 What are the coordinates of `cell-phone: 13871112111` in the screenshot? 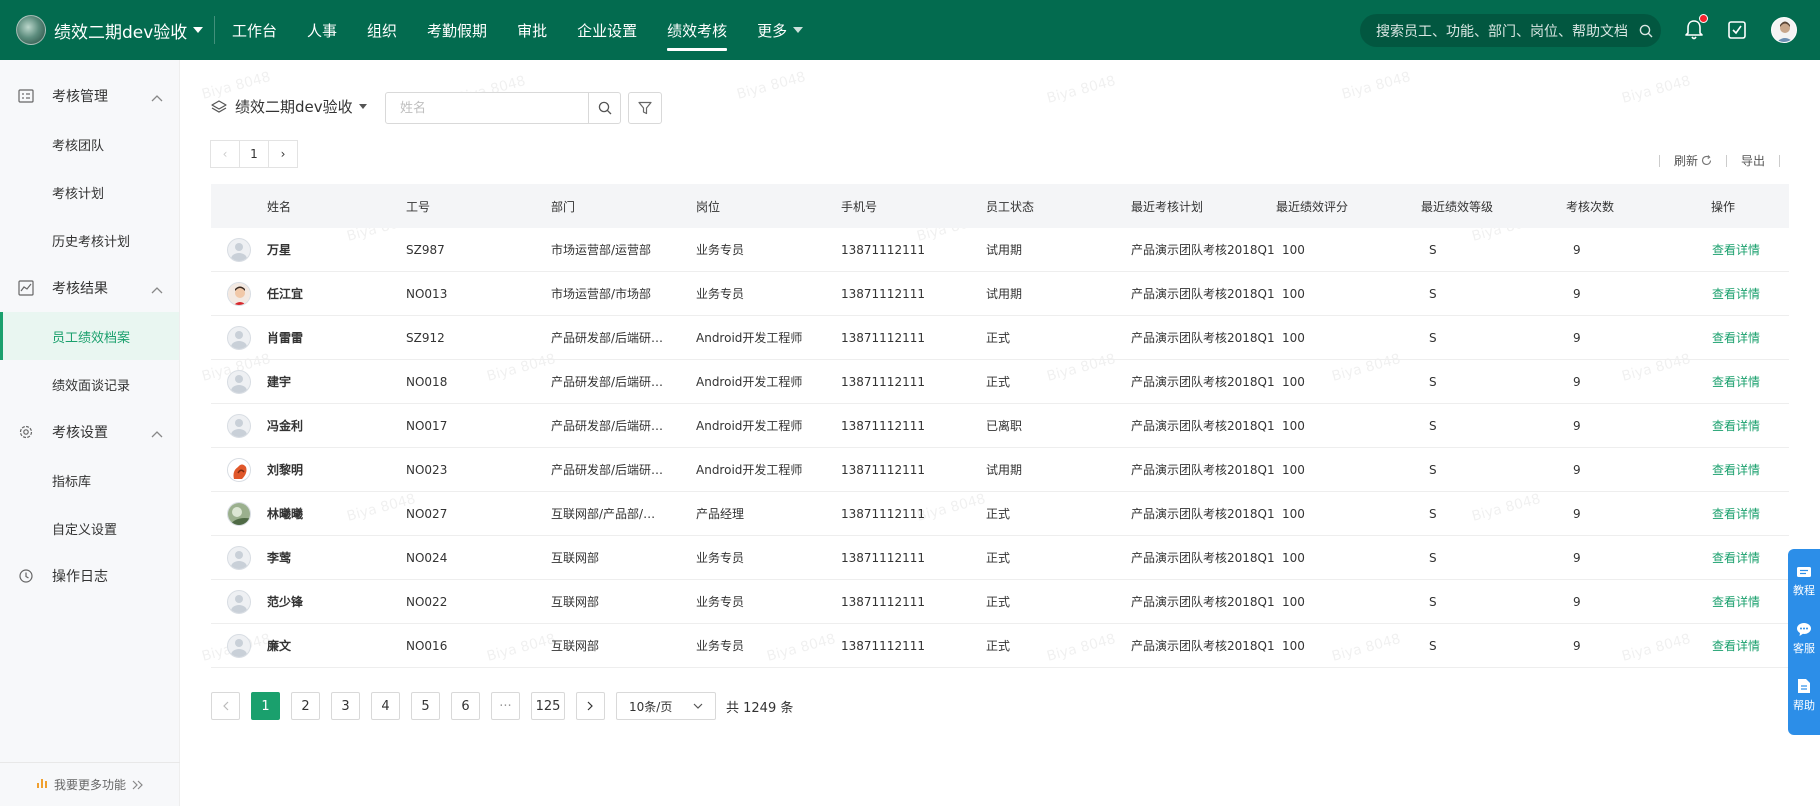 It's located at (883, 381).